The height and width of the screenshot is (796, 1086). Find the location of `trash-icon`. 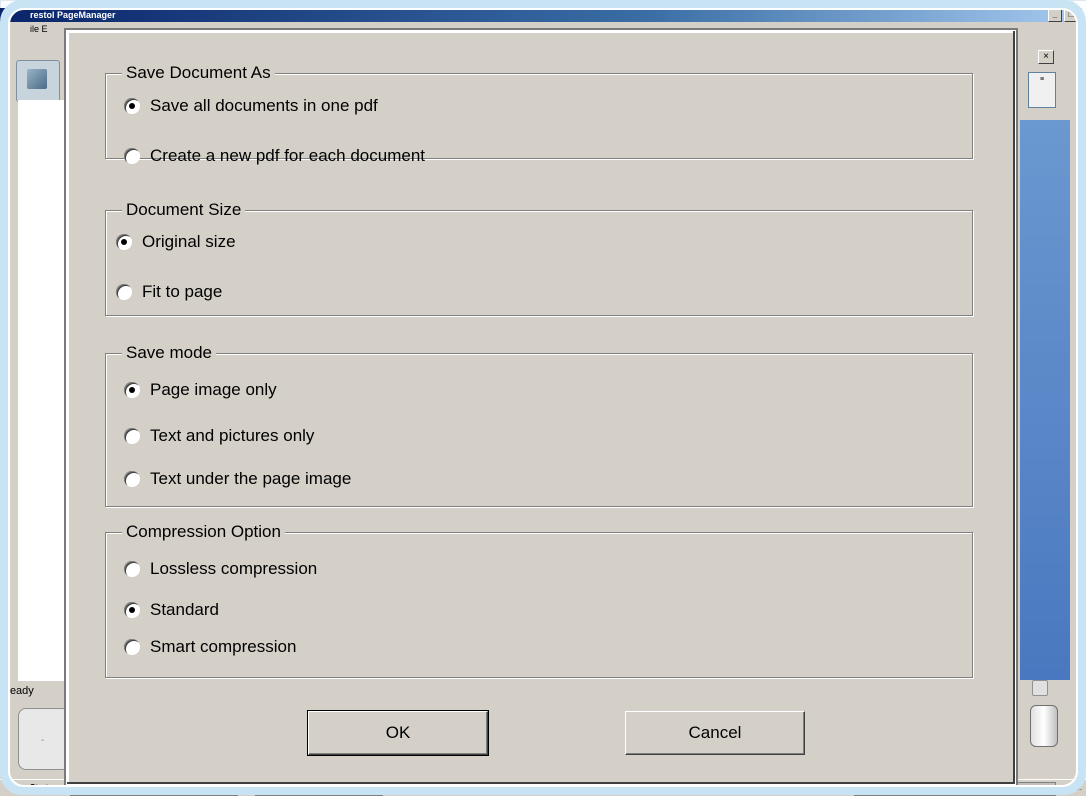

trash-icon is located at coordinates (1044, 726).